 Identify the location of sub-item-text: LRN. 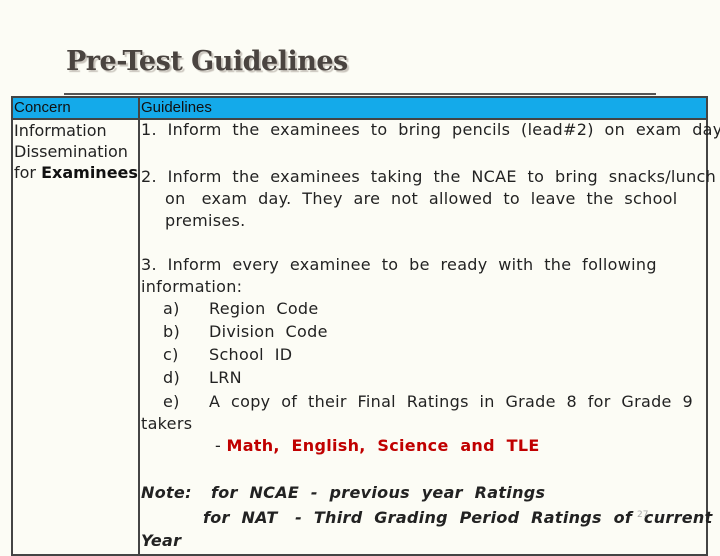
(225, 377).